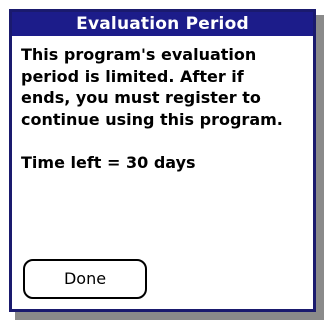 Image resolution: width=325 pixels, height=321 pixels. I want to click on time-left-text: Time left = 30 days, so click(108, 162).